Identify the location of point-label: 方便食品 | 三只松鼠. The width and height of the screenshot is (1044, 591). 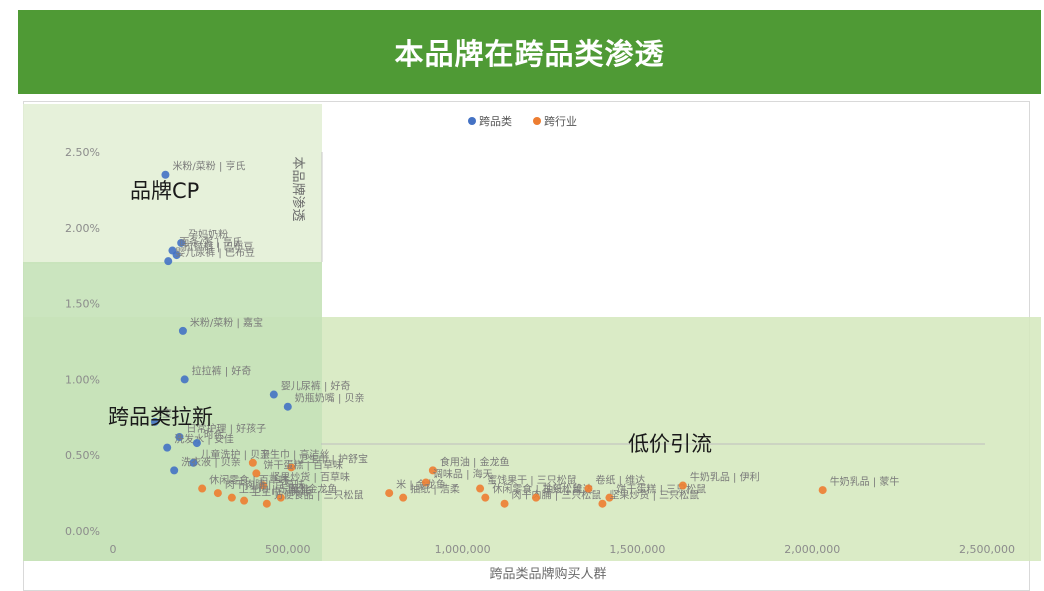
(319, 495).